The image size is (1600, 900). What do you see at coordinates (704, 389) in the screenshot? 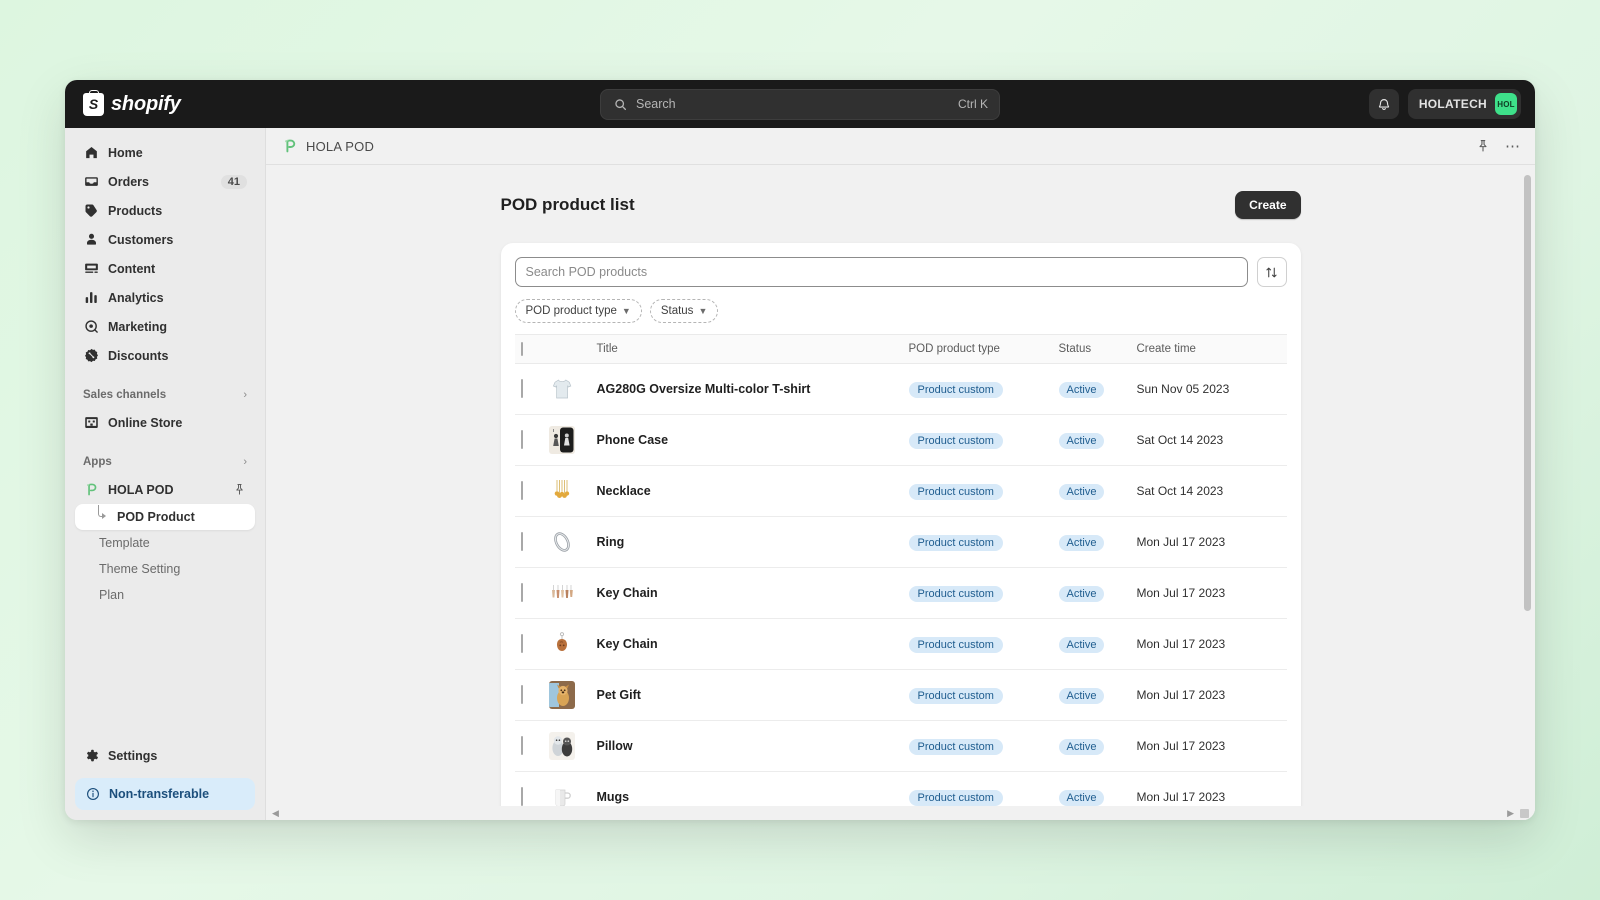
I see `product-title: AG280G Oversize Multi-color T-shirt` at bounding box center [704, 389].